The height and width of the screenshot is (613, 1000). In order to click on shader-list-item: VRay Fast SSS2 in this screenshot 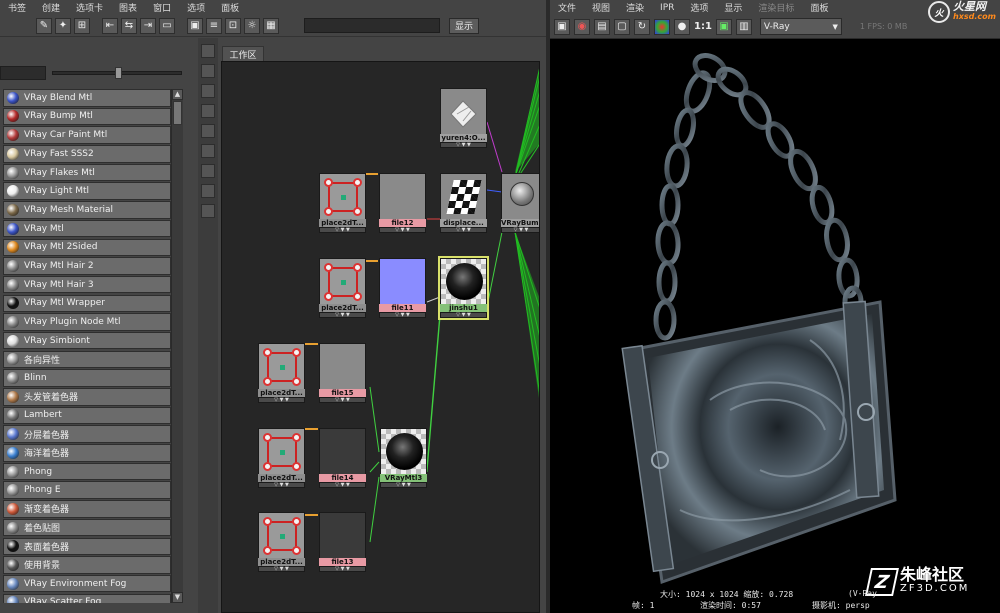, I will do `click(87, 154)`.